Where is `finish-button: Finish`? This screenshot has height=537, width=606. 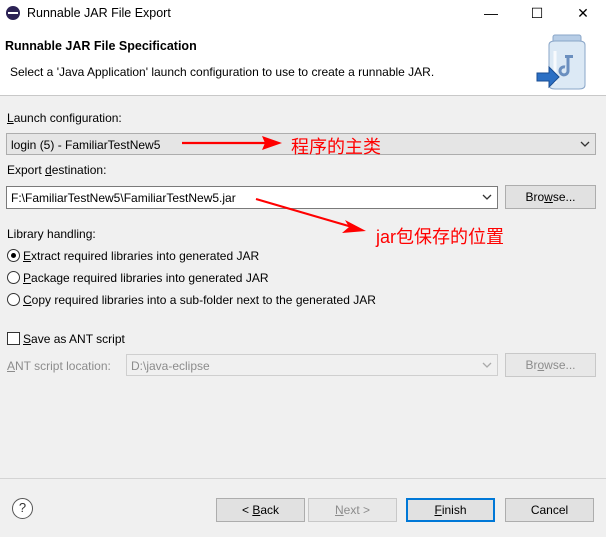 finish-button: Finish is located at coordinates (450, 510).